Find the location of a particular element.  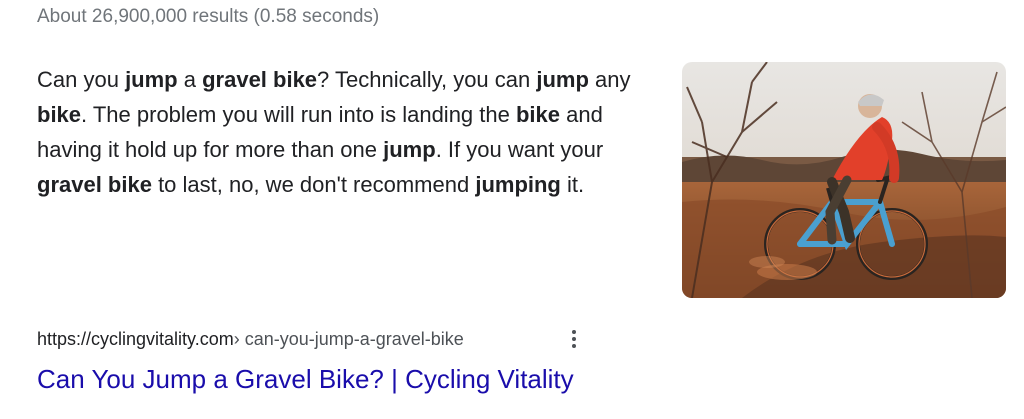

result-domain: https://cyclingvitality.com is located at coordinates (135, 338).